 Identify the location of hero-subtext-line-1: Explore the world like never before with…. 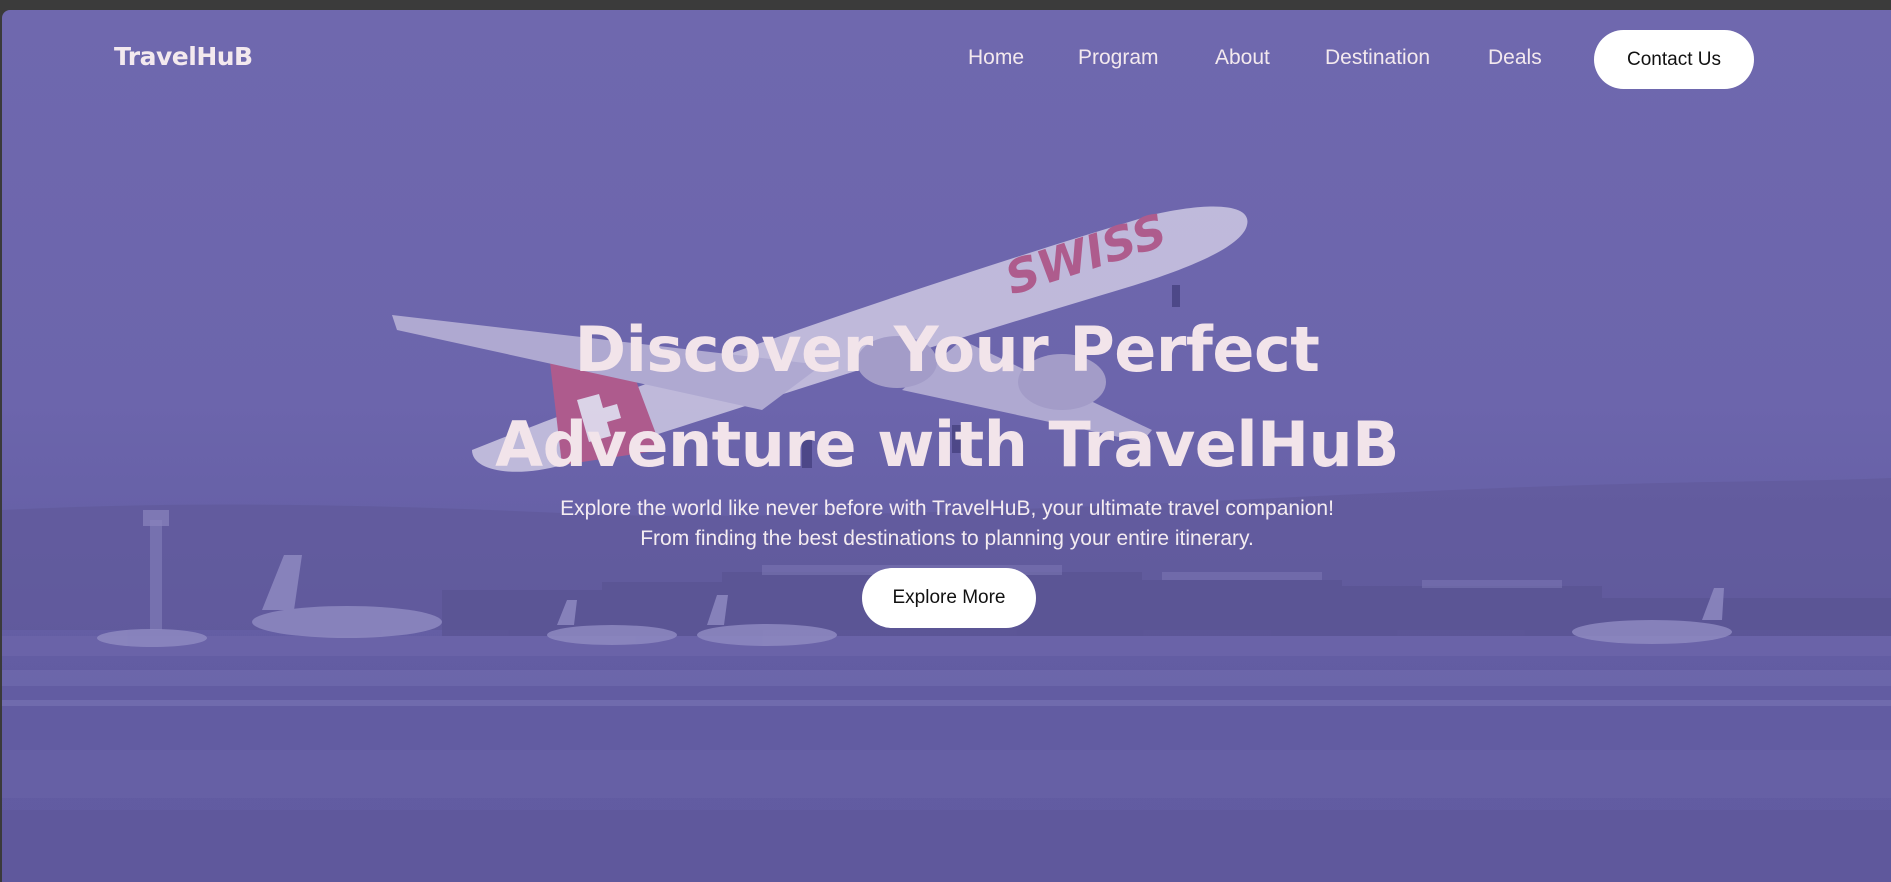
(947, 508).